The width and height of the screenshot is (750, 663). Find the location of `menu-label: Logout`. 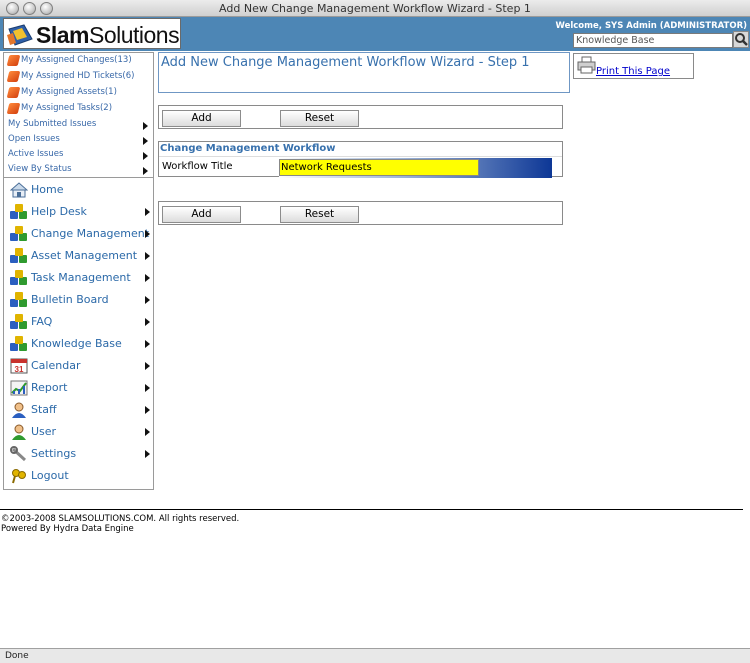

menu-label: Logout is located at coordinates (50, 475).